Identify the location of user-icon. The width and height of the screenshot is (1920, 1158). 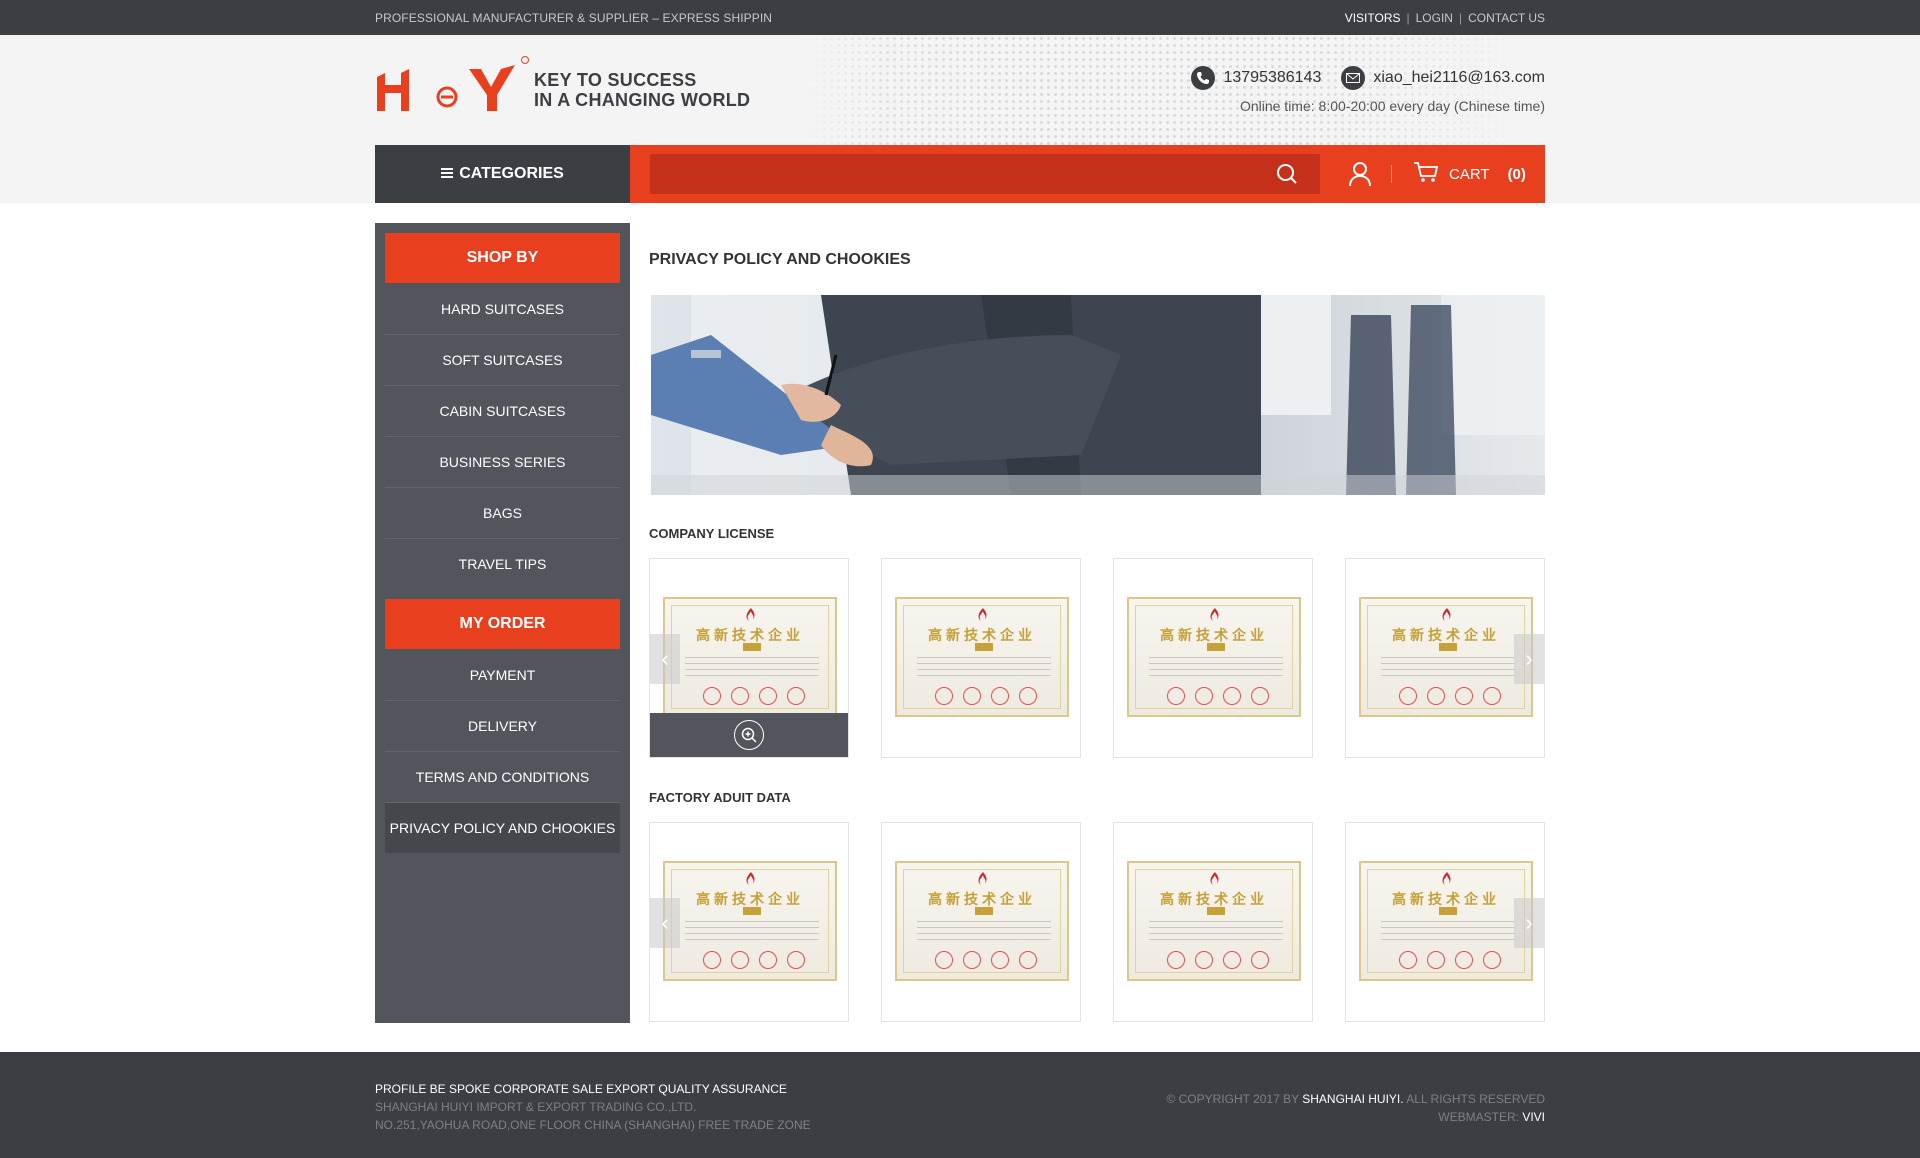
(1360, 174).